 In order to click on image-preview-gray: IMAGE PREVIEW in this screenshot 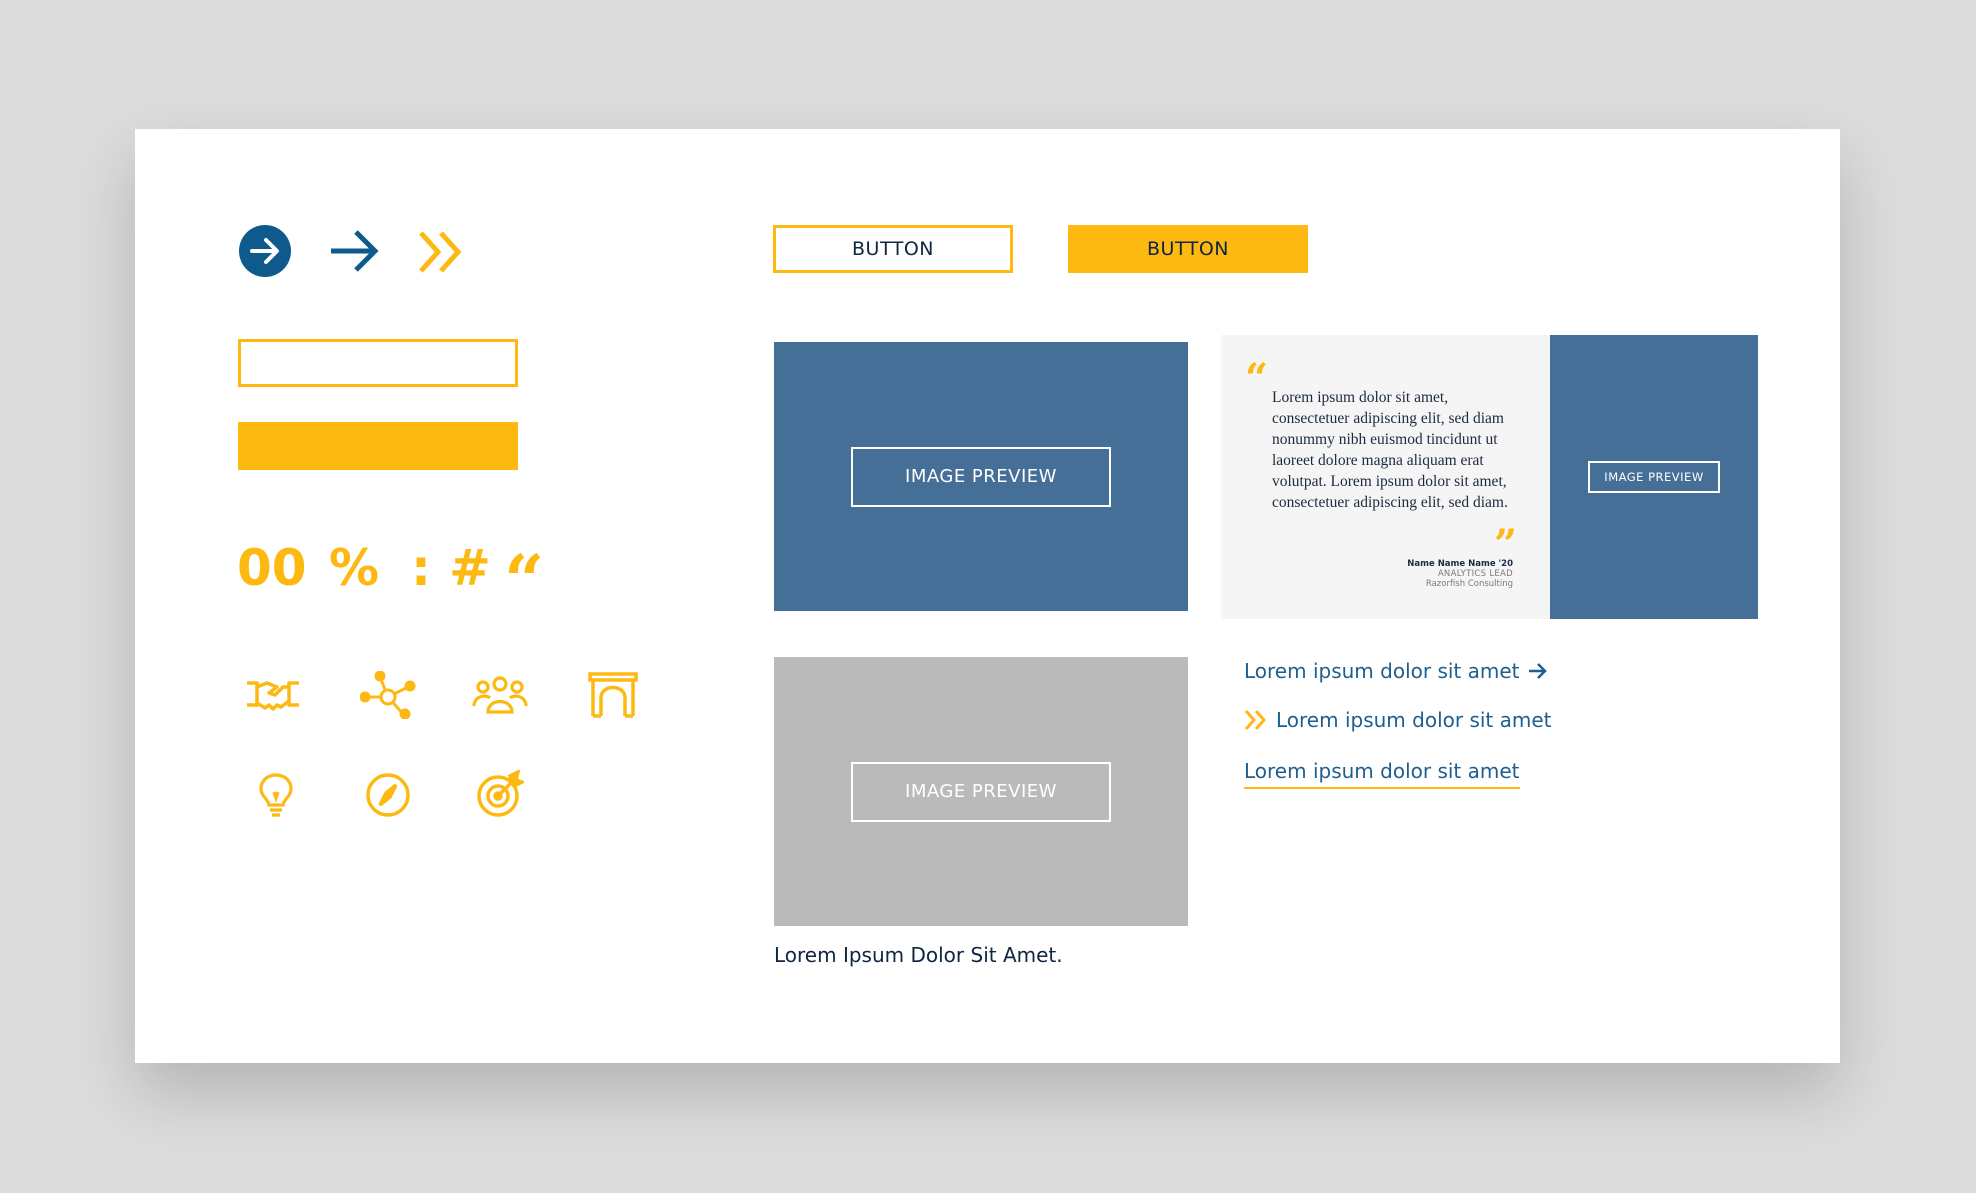, I will do `click(981, 791)`.